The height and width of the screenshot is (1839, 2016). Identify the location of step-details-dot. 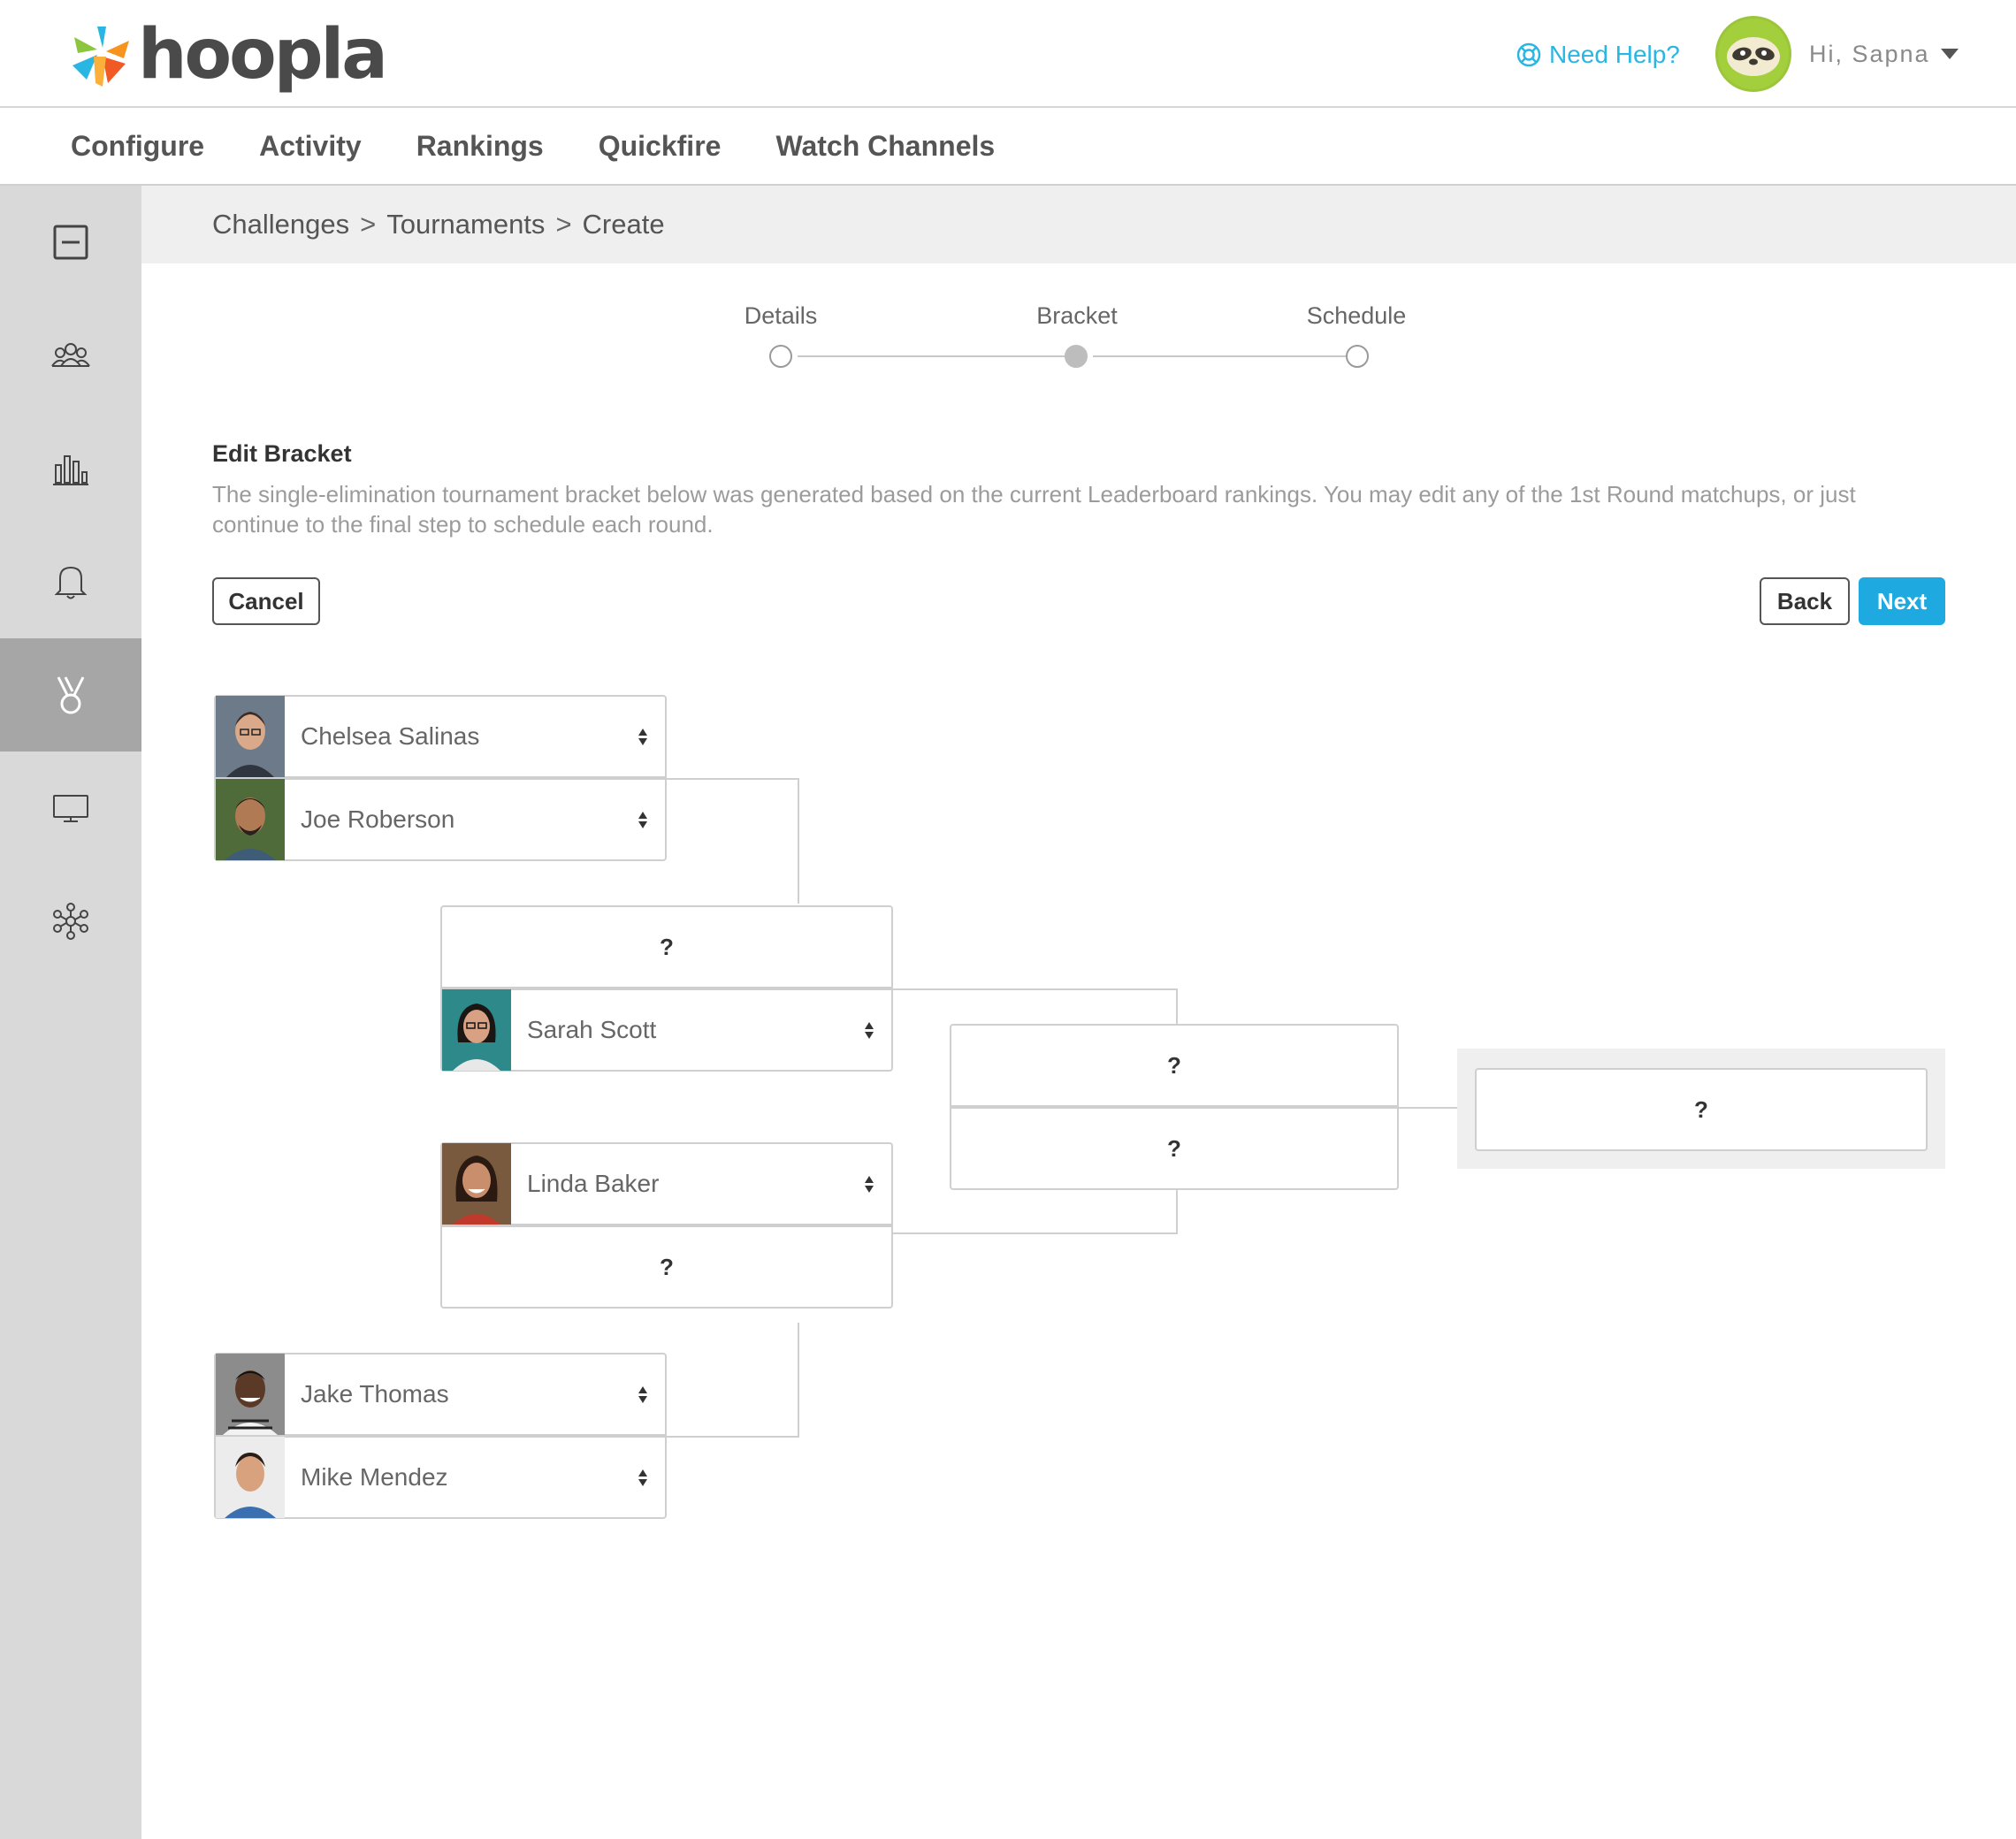
(780, 356).